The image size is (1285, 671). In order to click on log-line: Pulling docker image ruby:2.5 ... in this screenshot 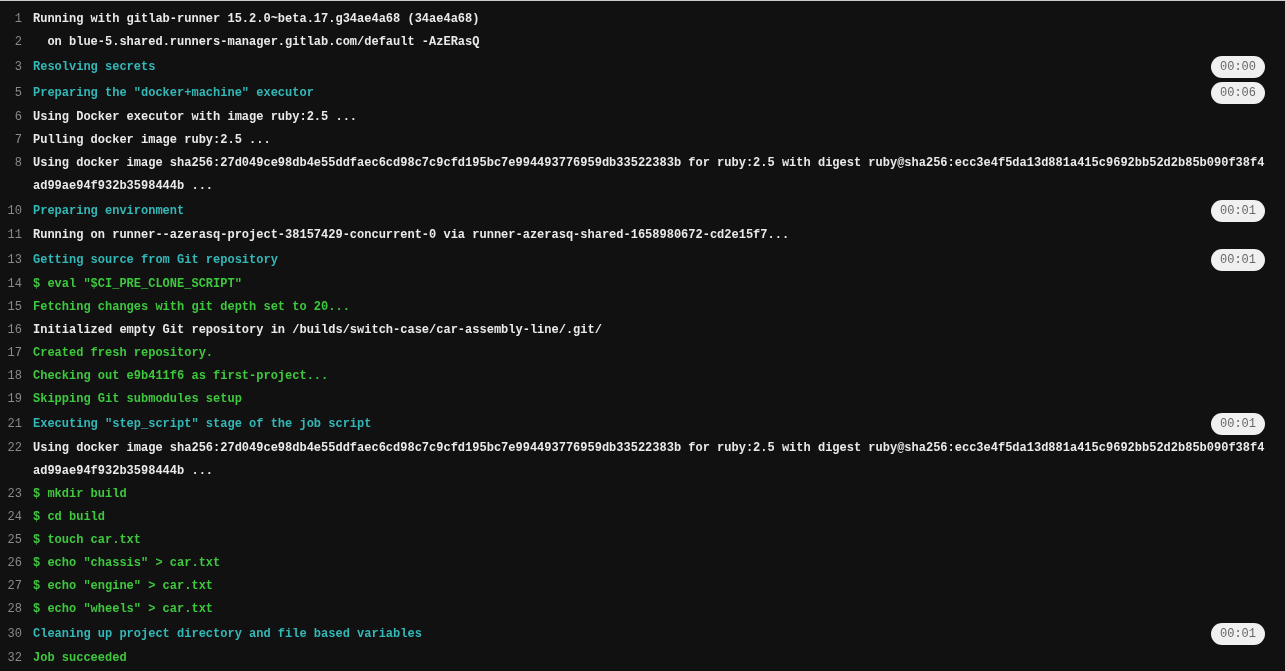, I will do `click(151, 140)`.